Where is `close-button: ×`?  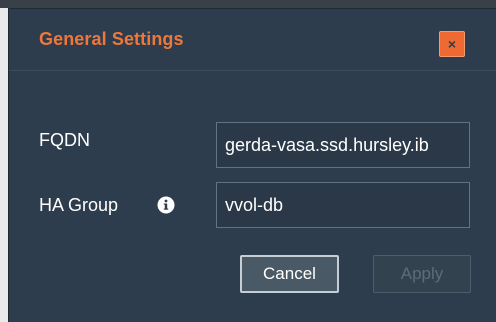
close-button: × is located at coordinates (452, 44).